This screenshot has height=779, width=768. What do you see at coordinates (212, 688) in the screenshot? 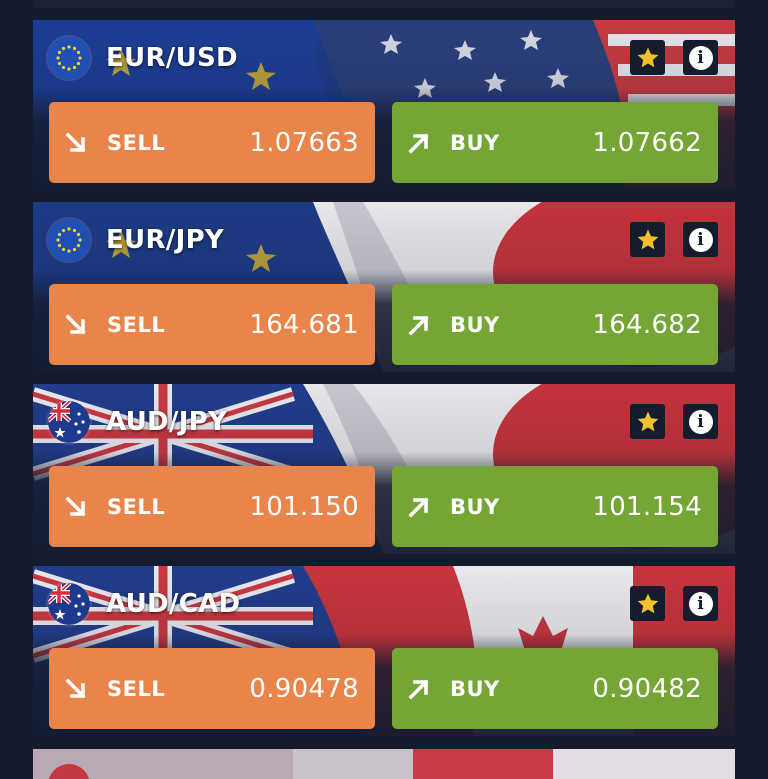
I see `sell-button: SELL 0.90478` at bounding box center [212, 688].